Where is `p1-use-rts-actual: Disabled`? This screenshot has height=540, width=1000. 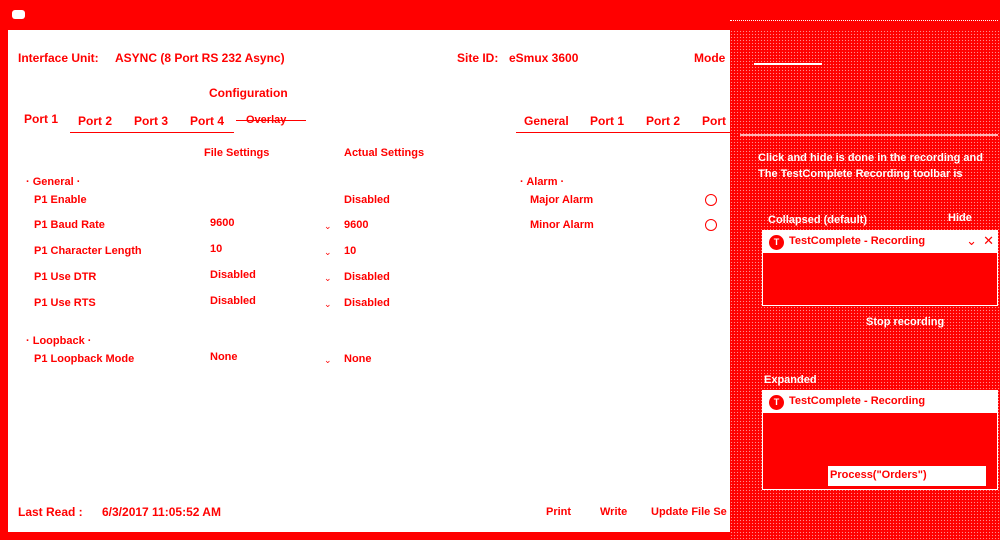
p1-use-rts-actual: Disabled is located at coordinates (367, 303).